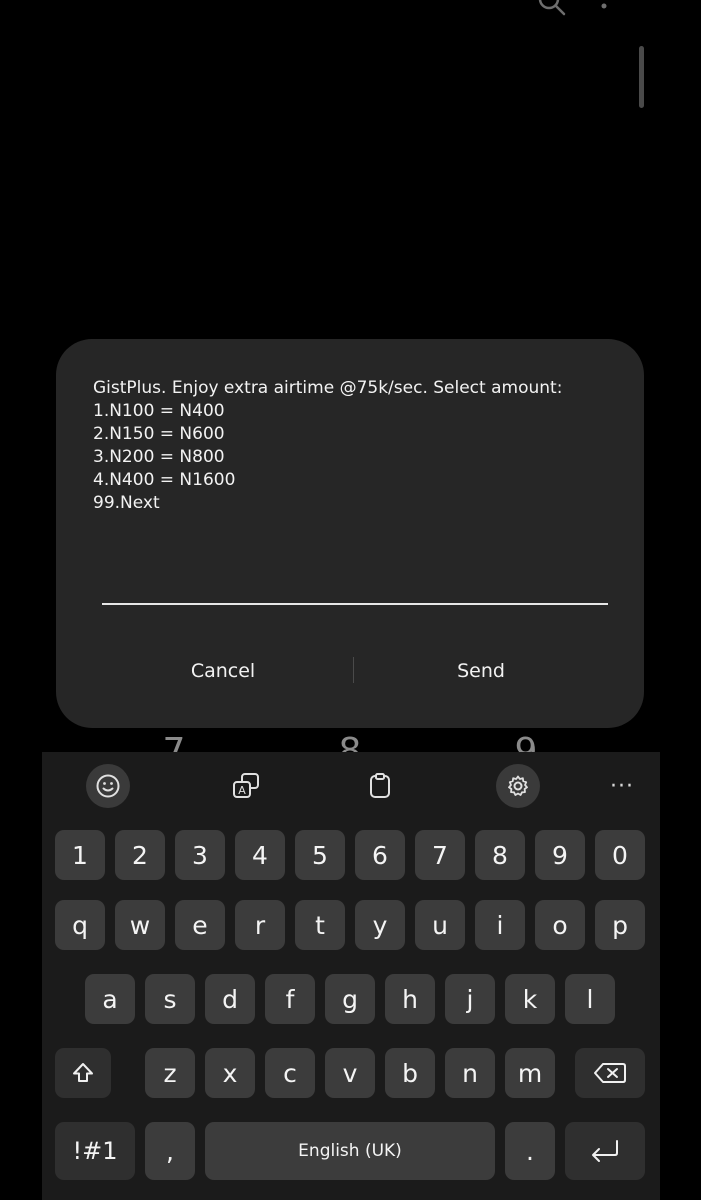 This screenshot has width=701, height=1200. Describe the element at coordinates (470, 999) in the screenshot. I see `key-j: j` at that location.